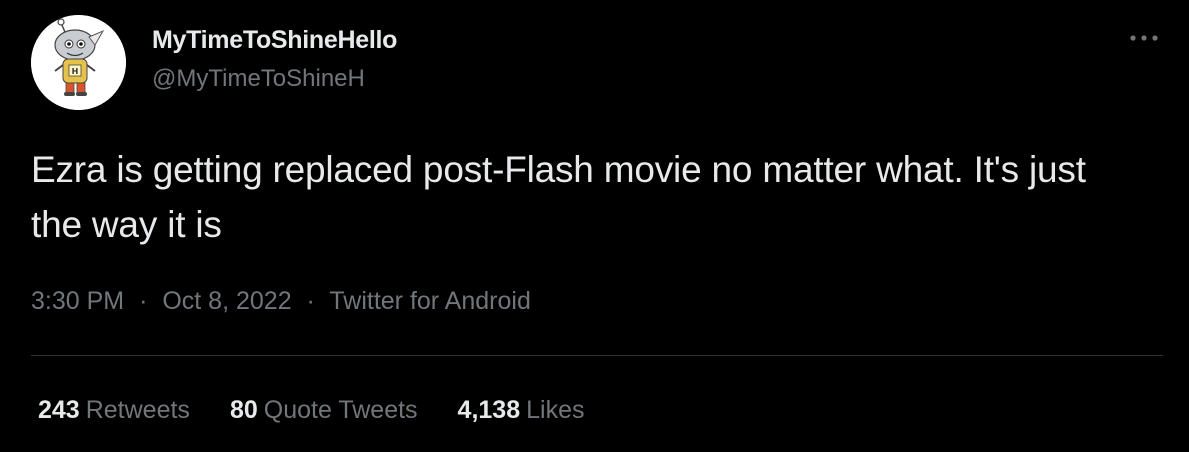 Image resolution: width=1189 pixels, height=452 pixels. I want to click on divider, so click(597, 355).